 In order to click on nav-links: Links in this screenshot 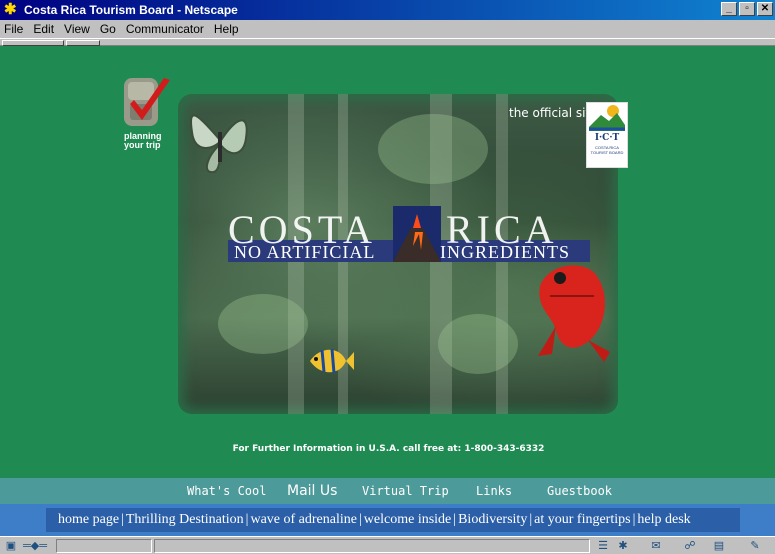, I will do `click(494, 491)`.